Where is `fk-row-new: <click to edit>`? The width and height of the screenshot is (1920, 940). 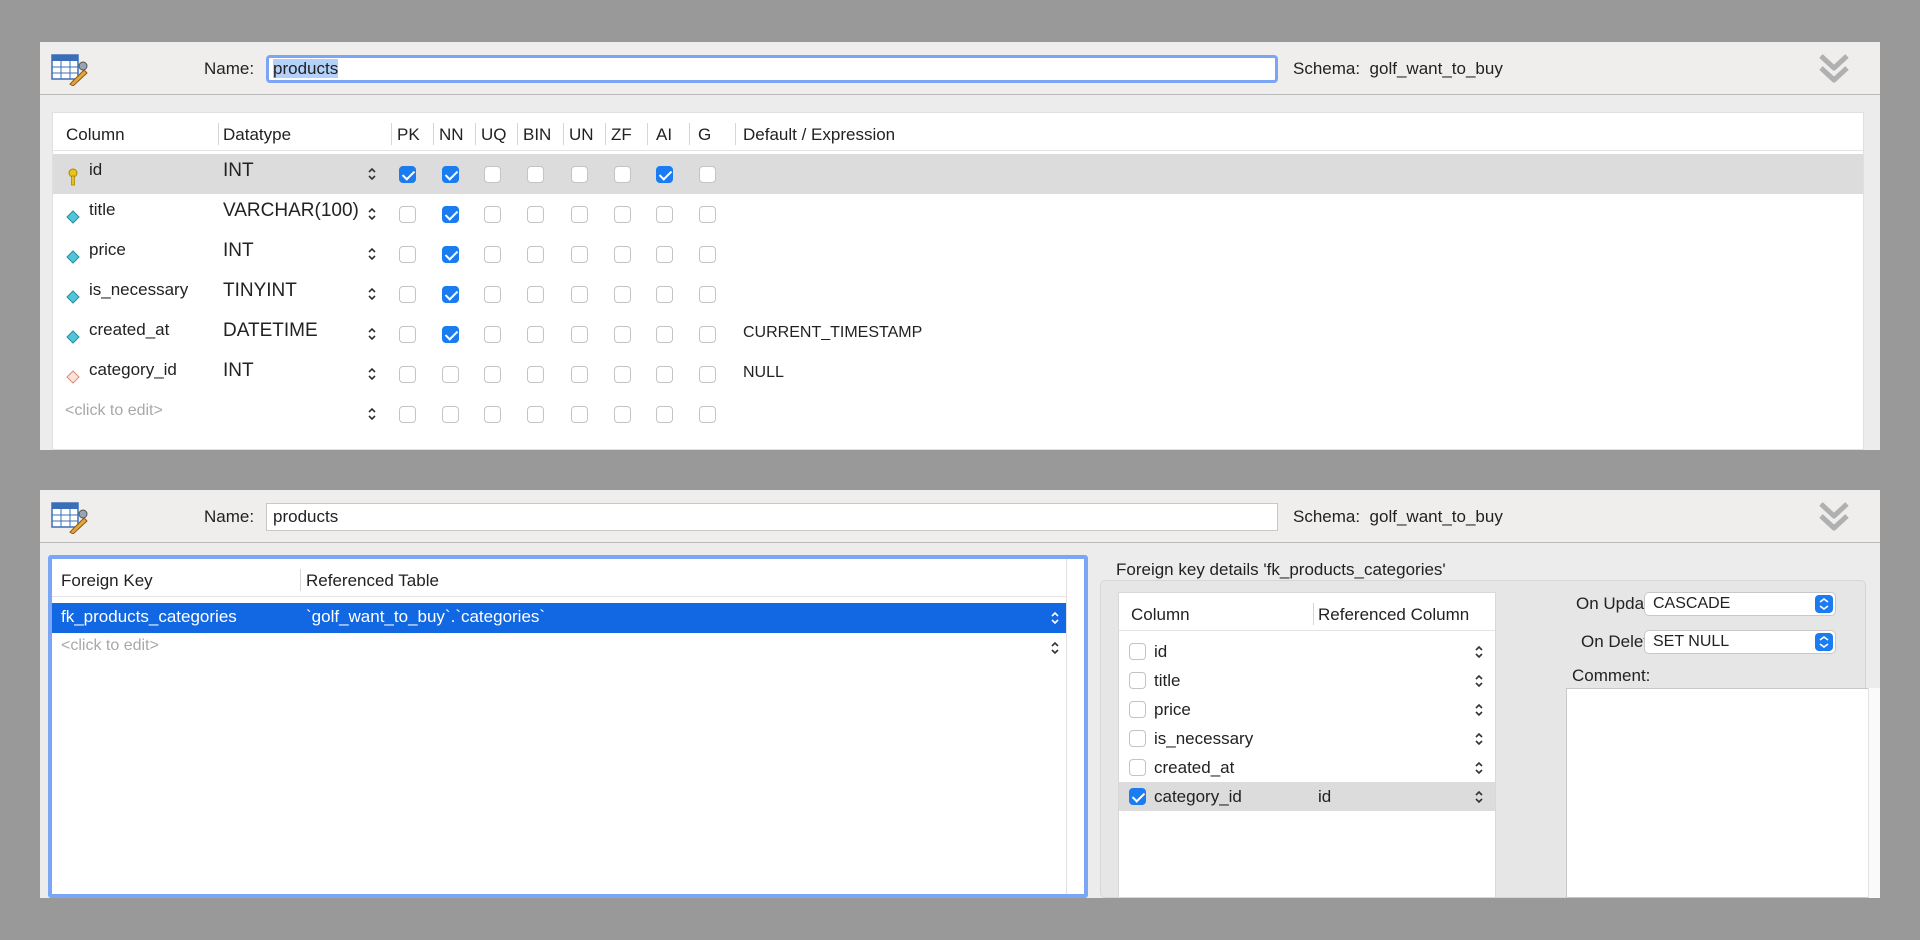 fk-row-new: <click to edit> is located at coordinates (559, 648).